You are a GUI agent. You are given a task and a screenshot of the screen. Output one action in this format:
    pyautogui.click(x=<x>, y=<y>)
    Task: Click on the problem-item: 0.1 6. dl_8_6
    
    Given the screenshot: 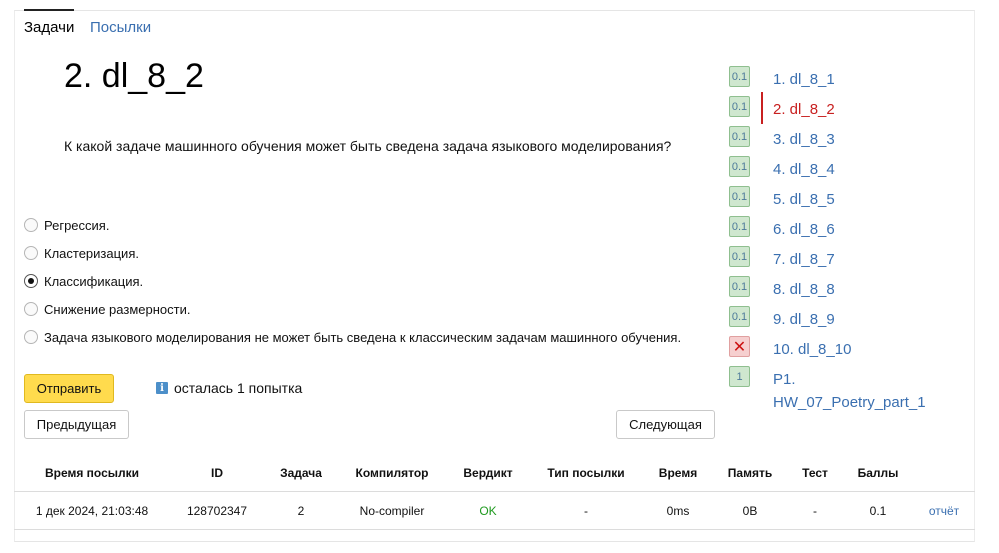 What is the action you would take?
    pyautogui.click(x=849, y=228)
    